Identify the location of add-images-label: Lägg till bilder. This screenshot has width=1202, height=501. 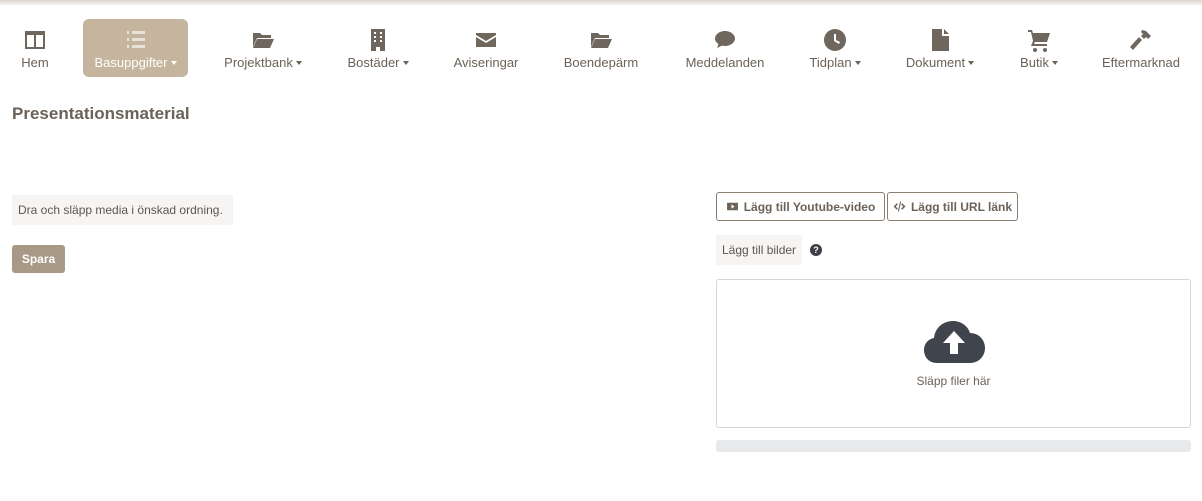
(759, 250).